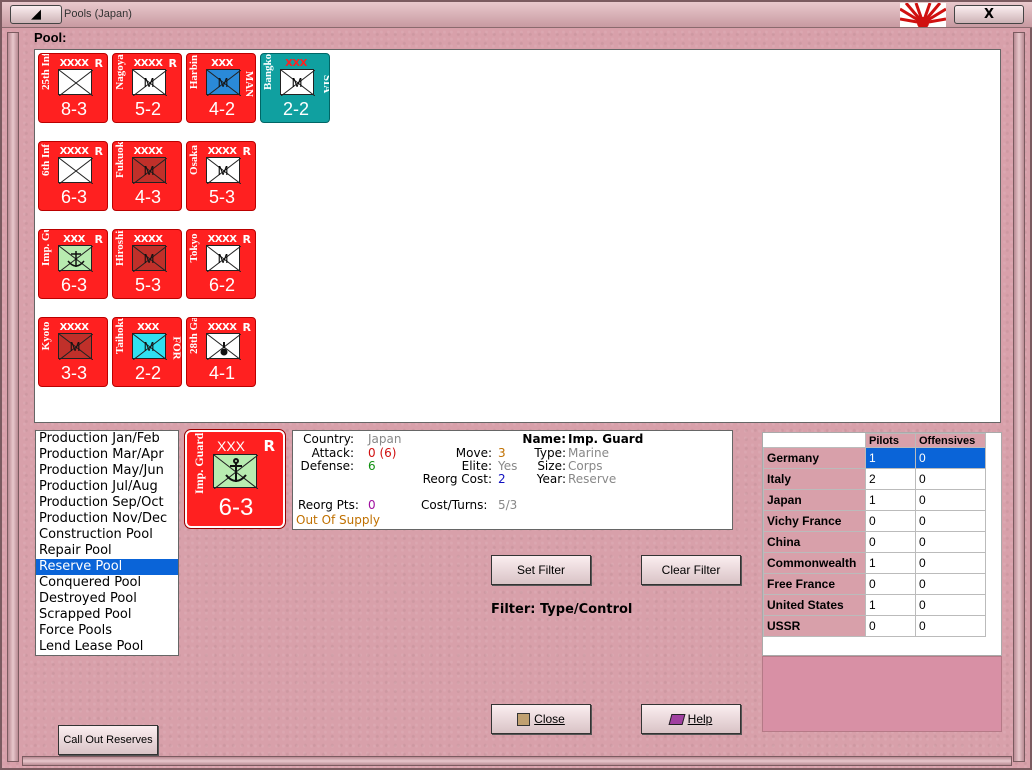 The width and height of the screenshot is (1032, 770). I want to click on unit-strength: 4-2, so click(221, 109).